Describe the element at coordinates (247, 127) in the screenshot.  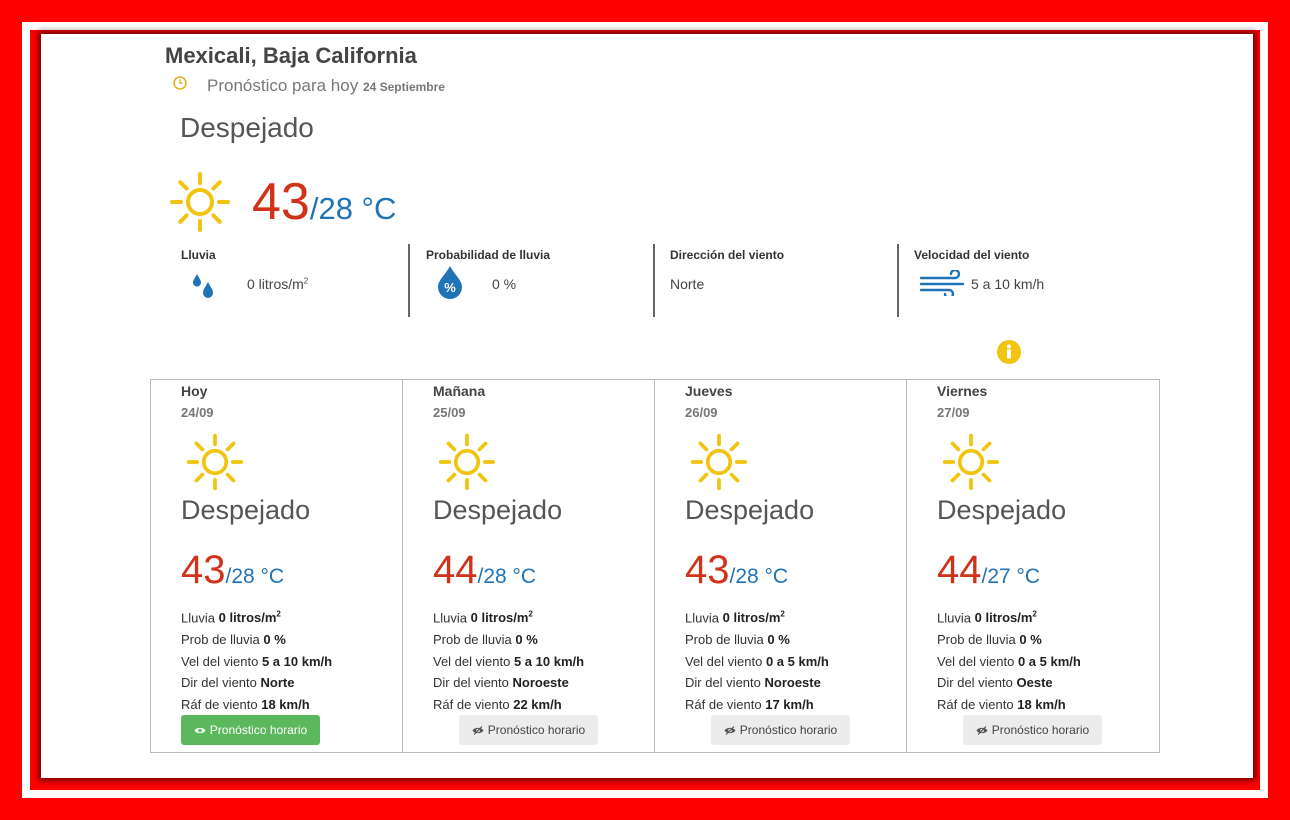
I see `current-condition: Despejado` at that location.